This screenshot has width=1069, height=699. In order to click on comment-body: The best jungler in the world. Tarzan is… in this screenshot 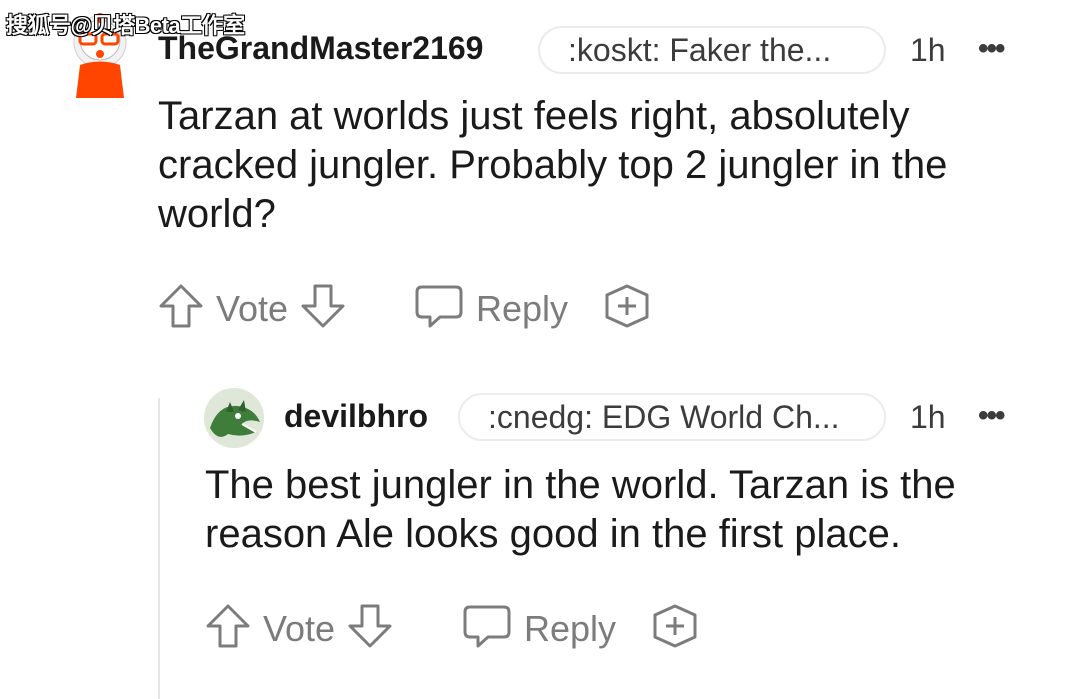, I will do `click(580, 510)`.